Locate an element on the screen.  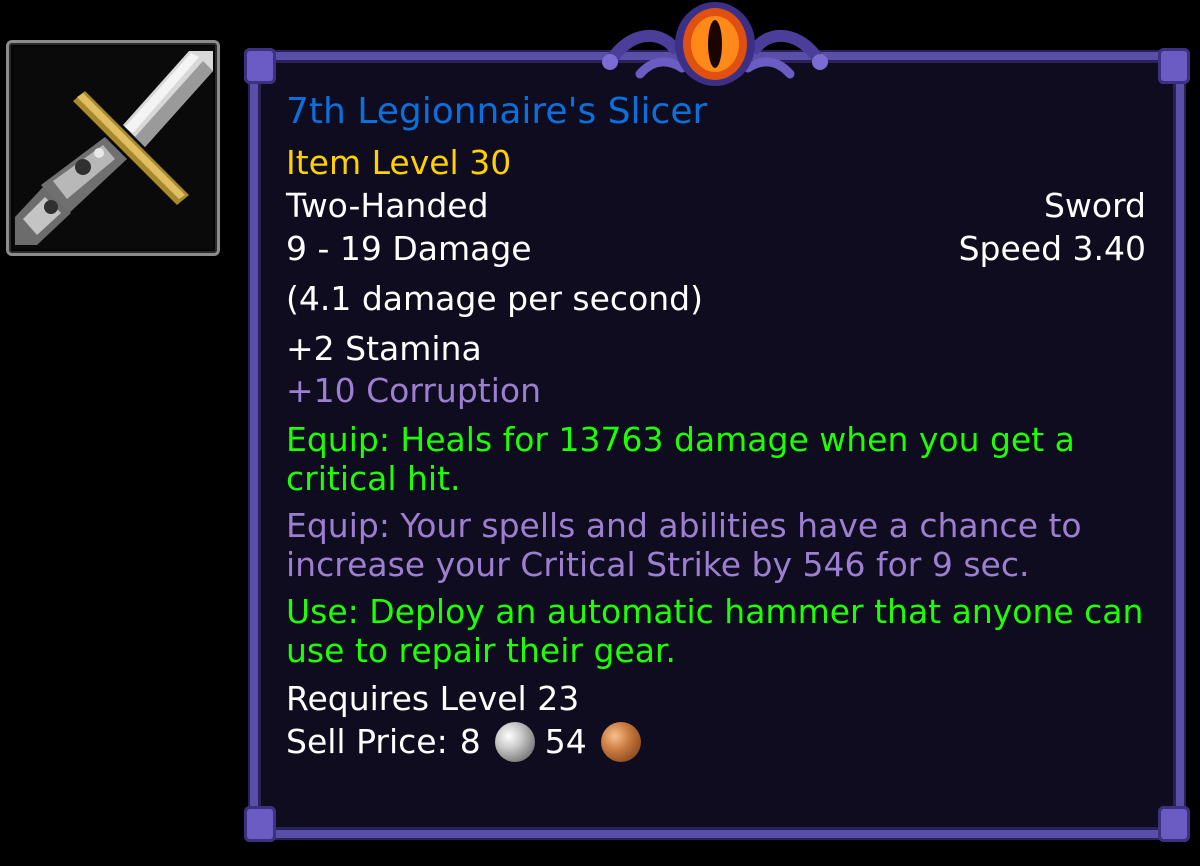
item-icon-frame is located at coordinates (113, 148).